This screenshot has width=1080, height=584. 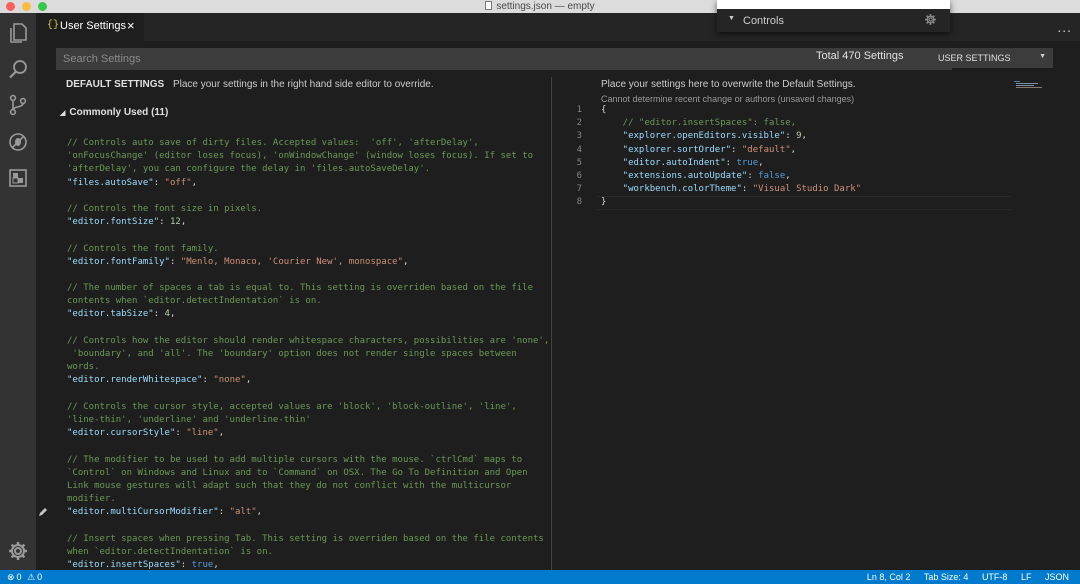 I want to click on search-icon, so click(x=18, y=69).